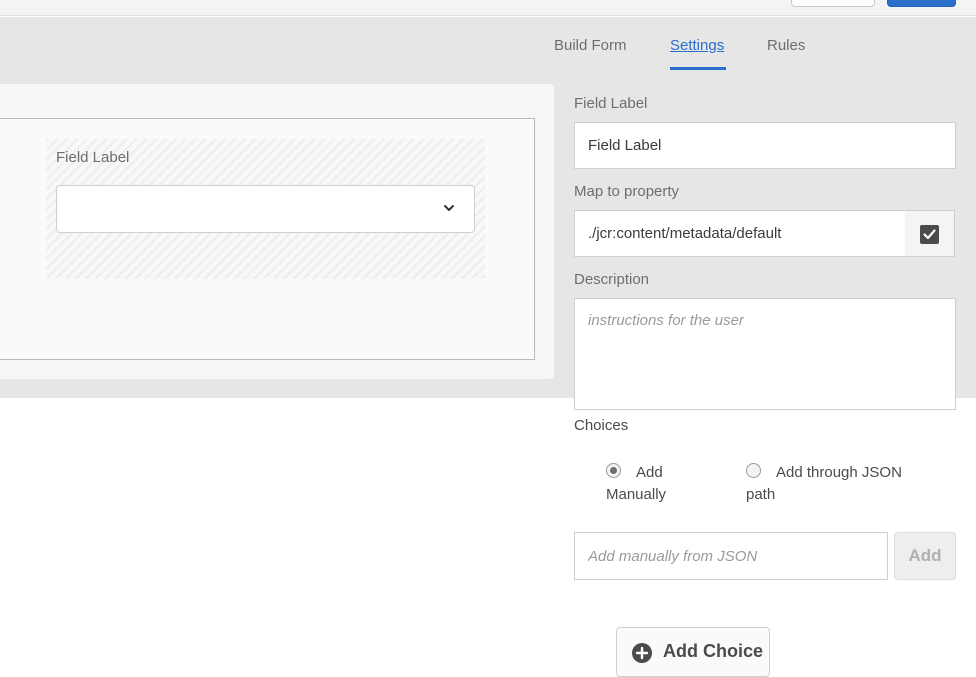 This screenshot has height=677, width=976. Describe the element at coordinates (449, 208) in the screenshot. I see `chevron-down-icon` at that location.